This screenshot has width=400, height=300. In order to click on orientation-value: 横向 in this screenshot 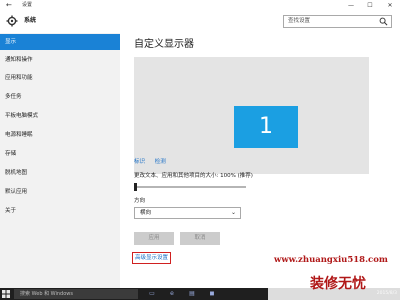, I will do `click(146, 213)`.